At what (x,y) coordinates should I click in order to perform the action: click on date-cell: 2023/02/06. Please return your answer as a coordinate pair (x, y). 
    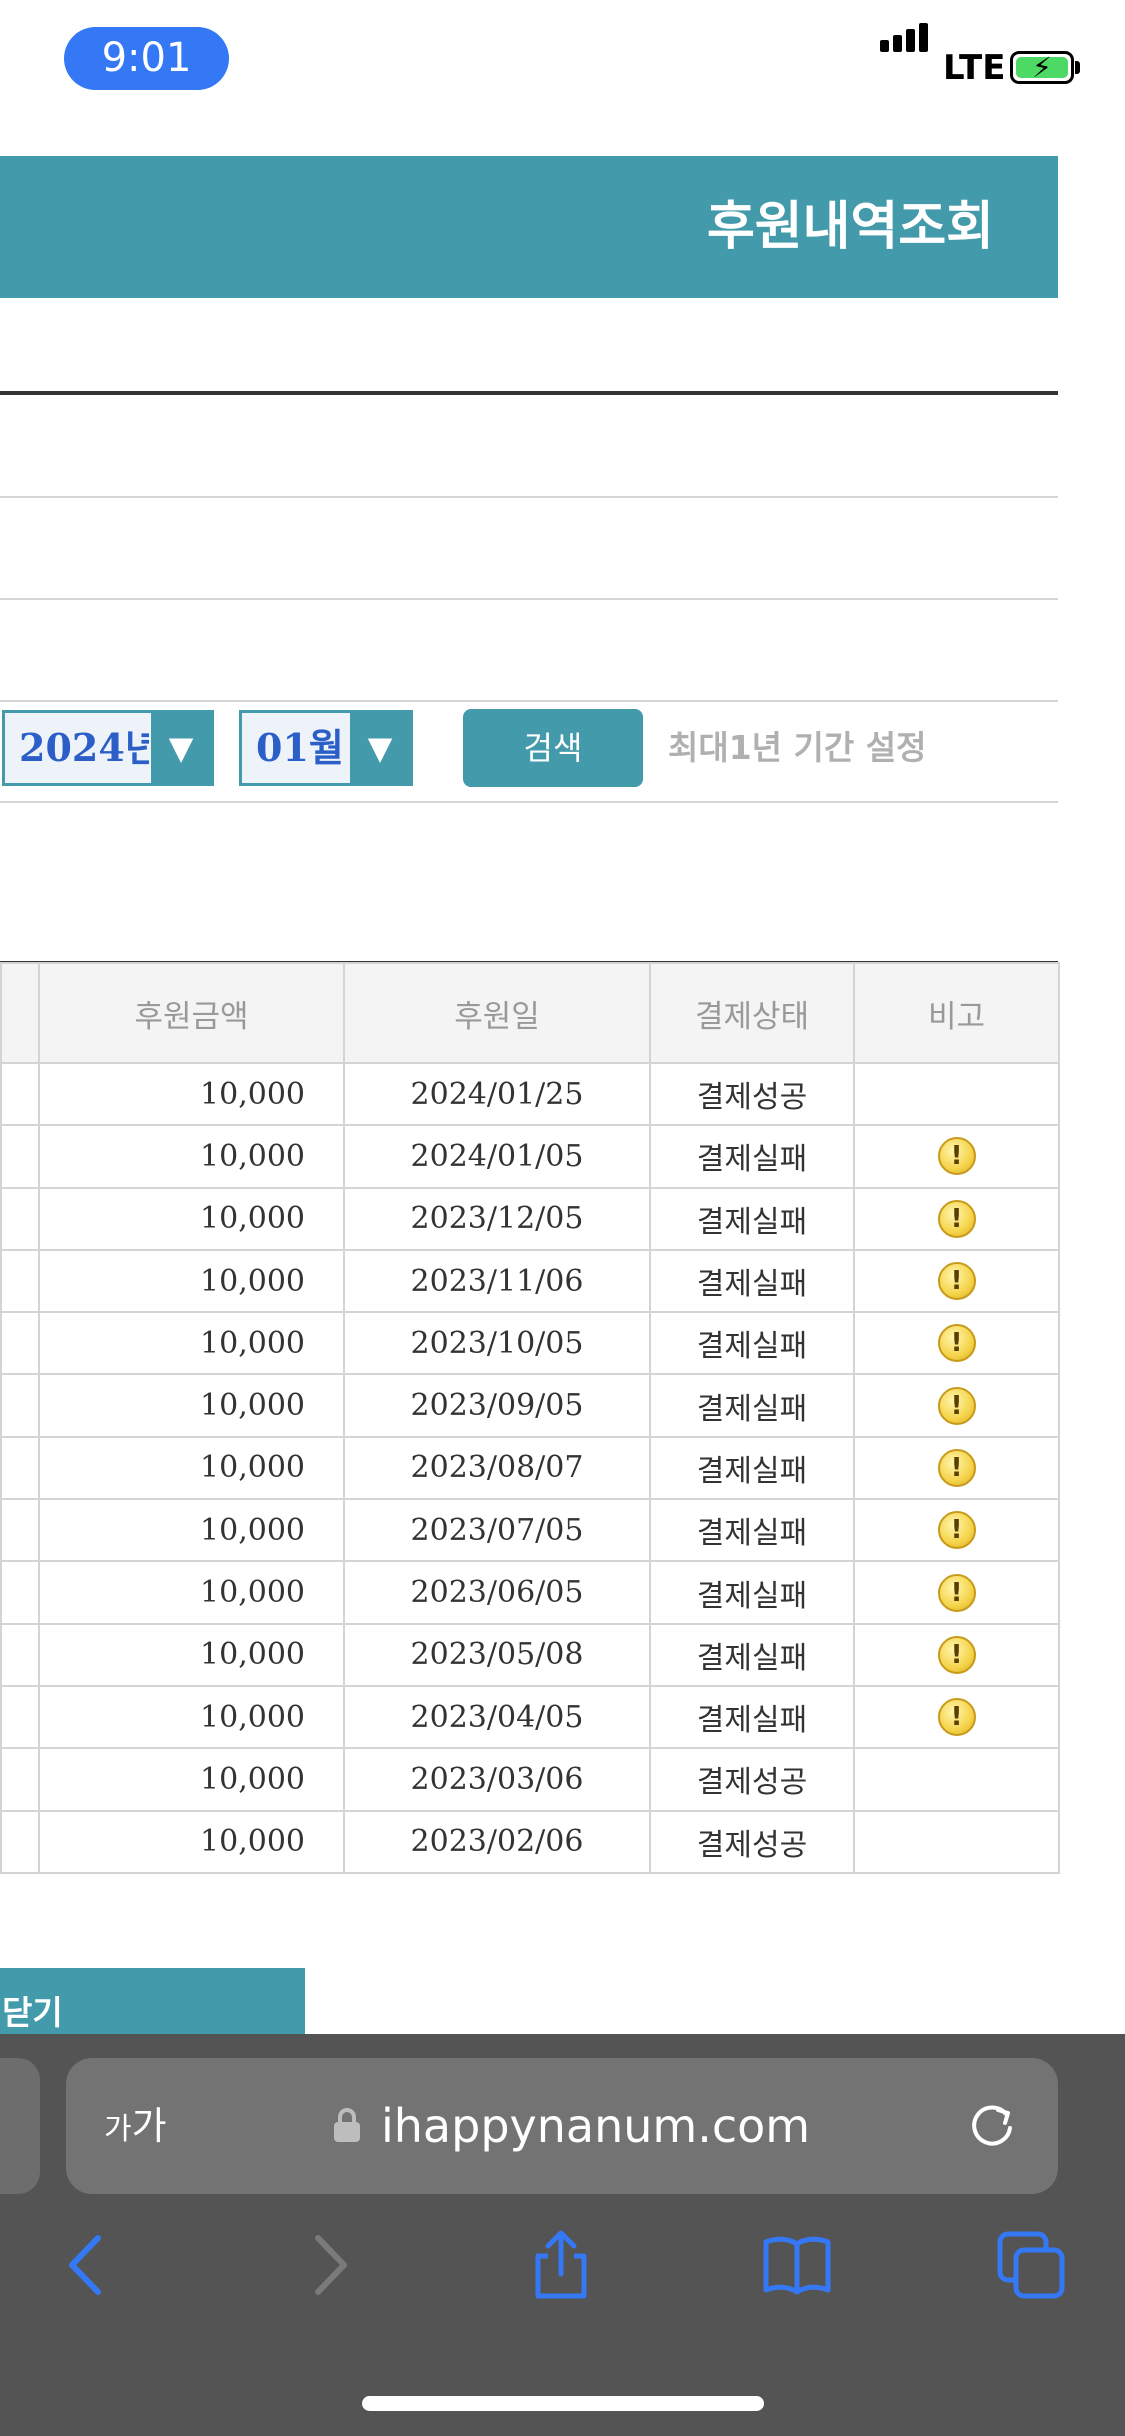
    Looking at the image, I should click on (497, 1841).